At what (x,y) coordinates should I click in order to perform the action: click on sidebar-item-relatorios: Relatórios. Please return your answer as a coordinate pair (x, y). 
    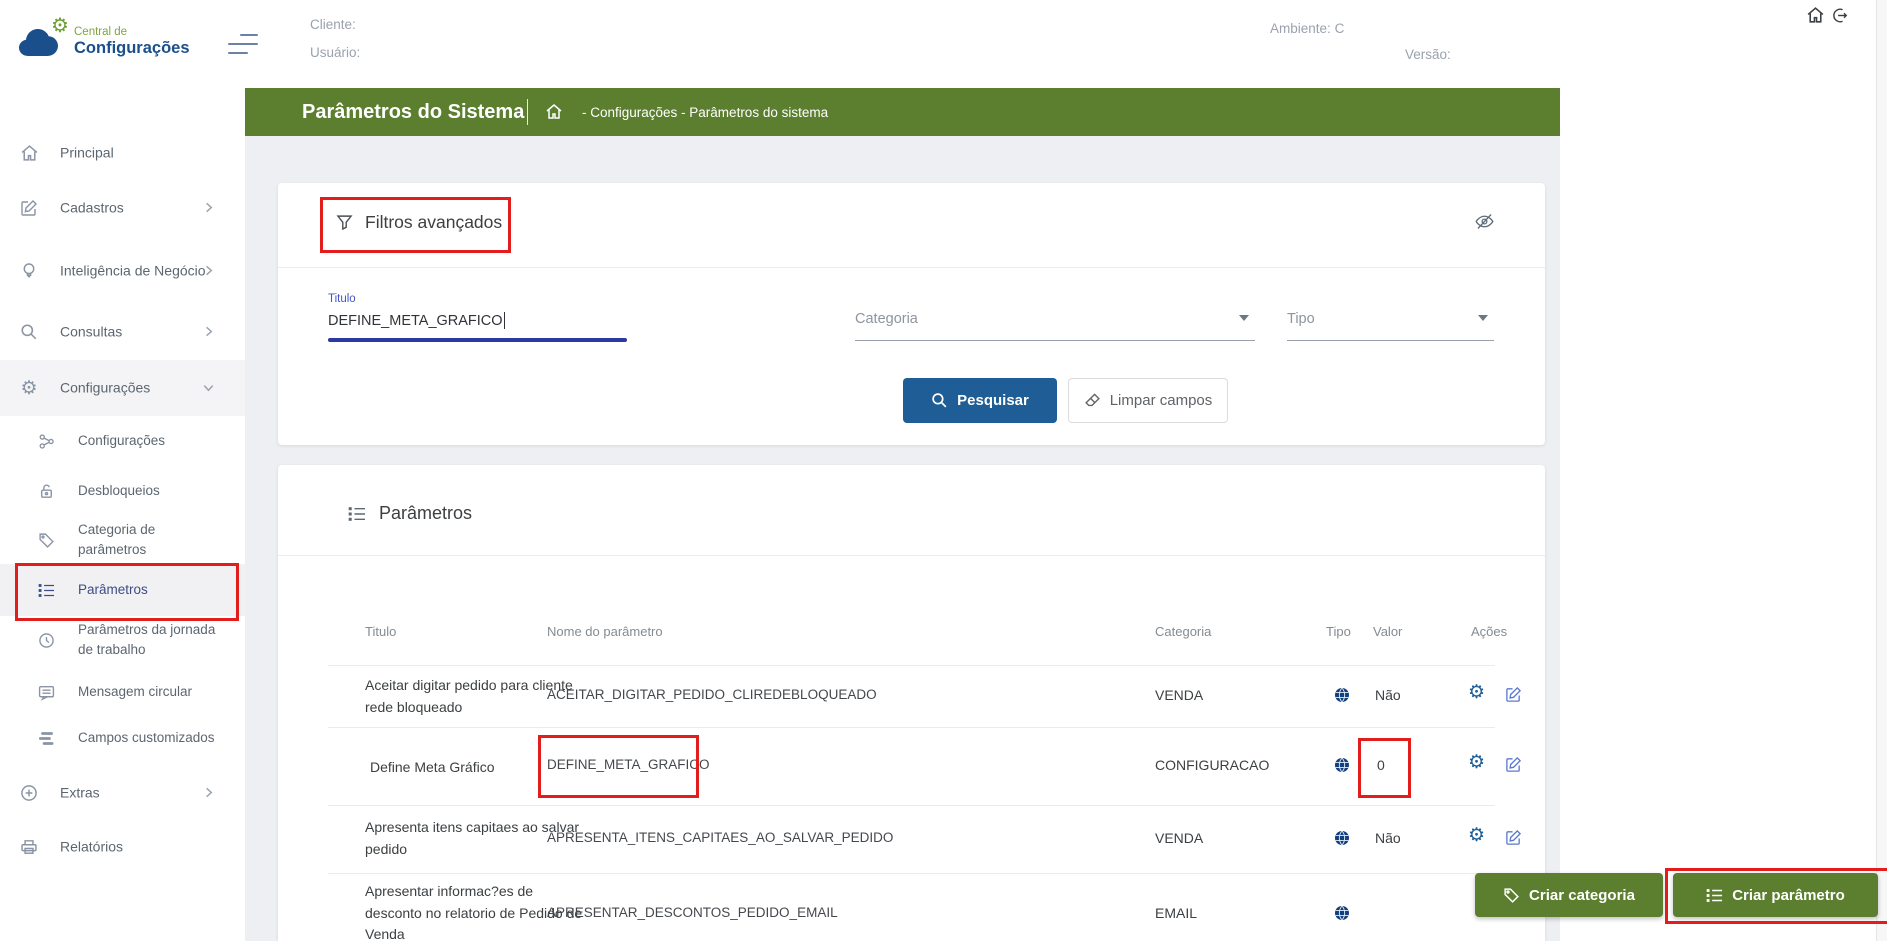
    Looking at the image, I should click on (122, 847).